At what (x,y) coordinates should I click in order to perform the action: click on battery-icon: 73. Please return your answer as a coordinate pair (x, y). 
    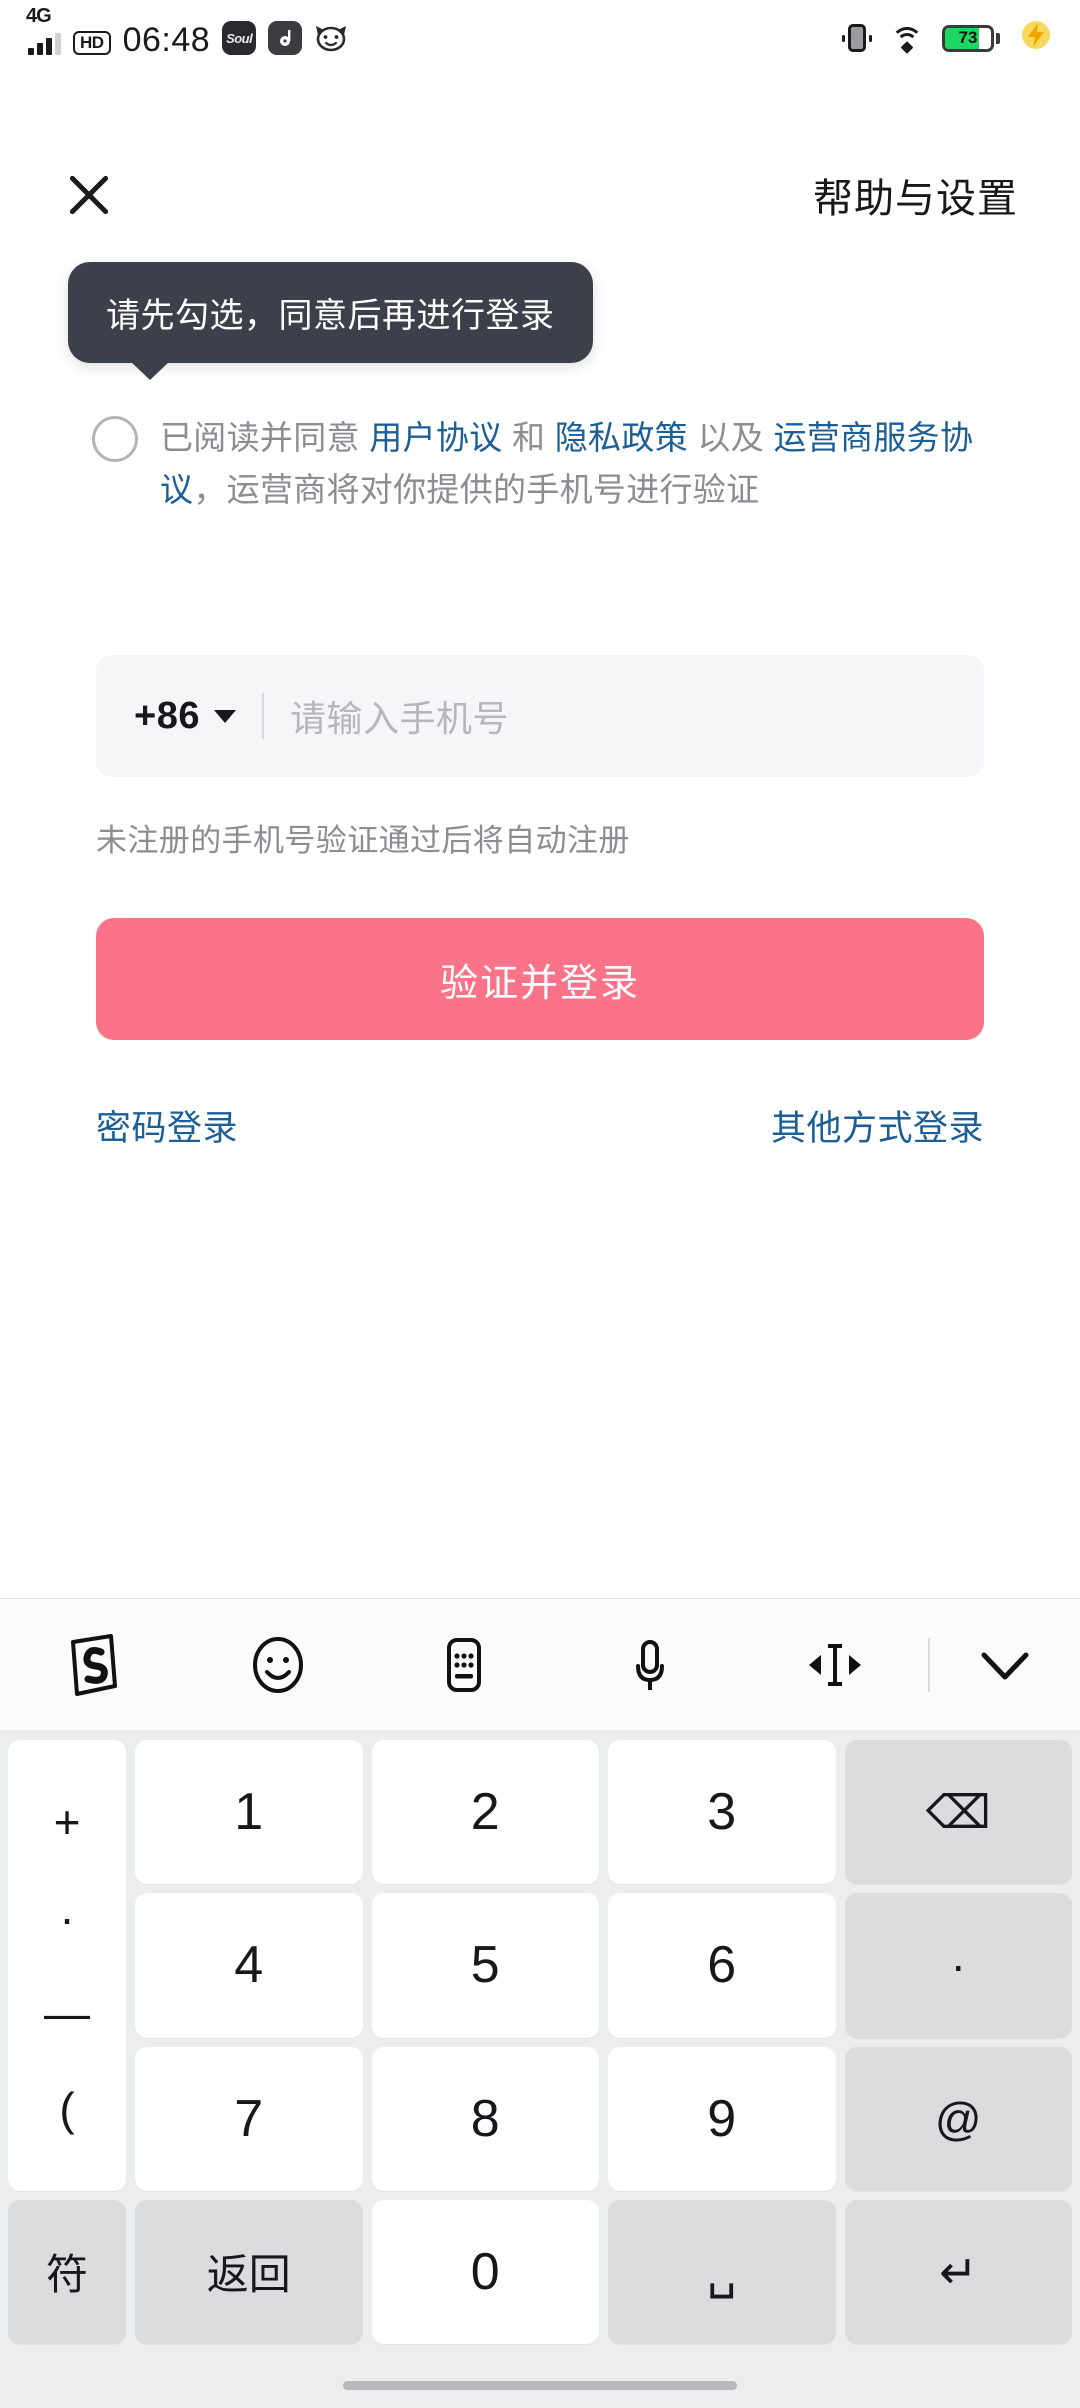
    Looking at the image, I should click on (971, 38).